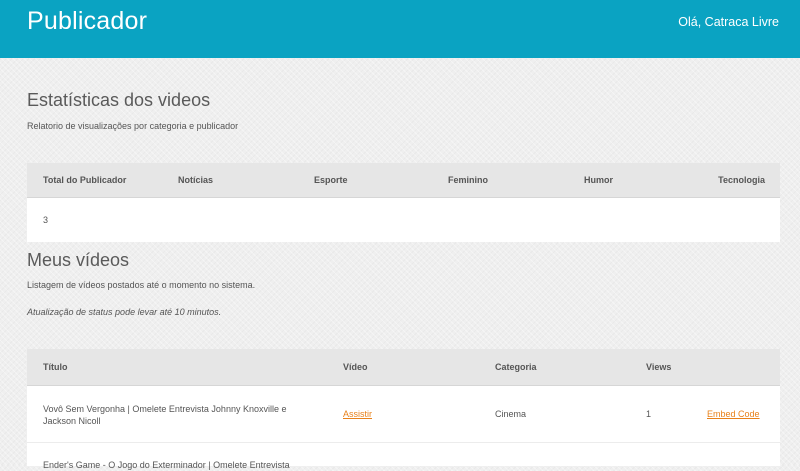  Describe the element at coordinates (355, 367) in the screenshot. I see `column-header-video: Vídeo` at that location.